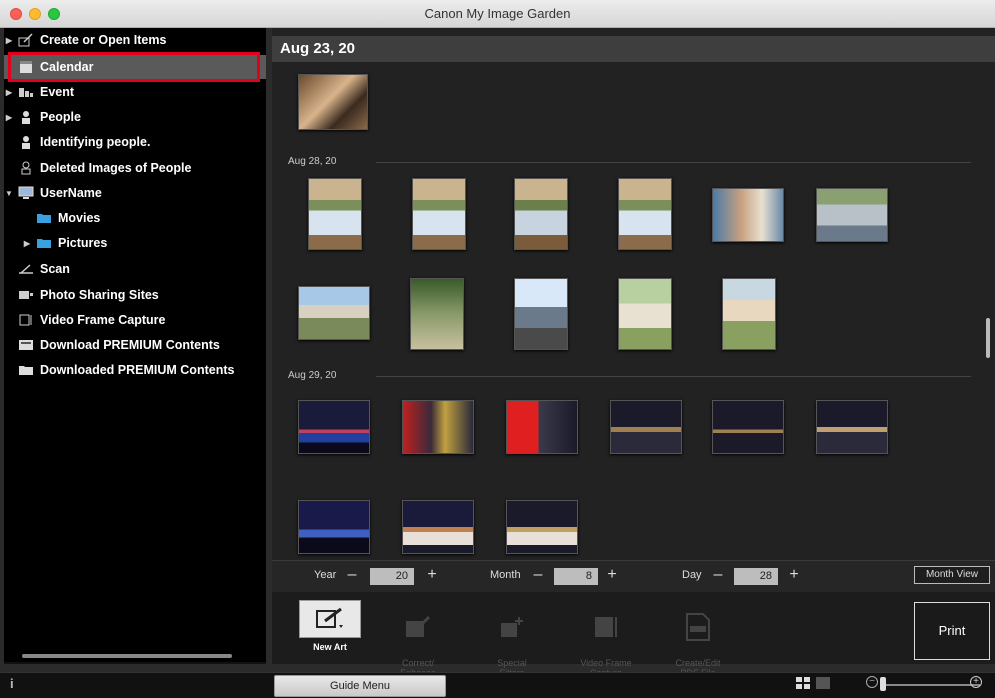  What do you see at coordinates (103, 320) in the screenshot?
I see `sidebar-item-label: Video Frame Capture` at bounding box center [103, 320].